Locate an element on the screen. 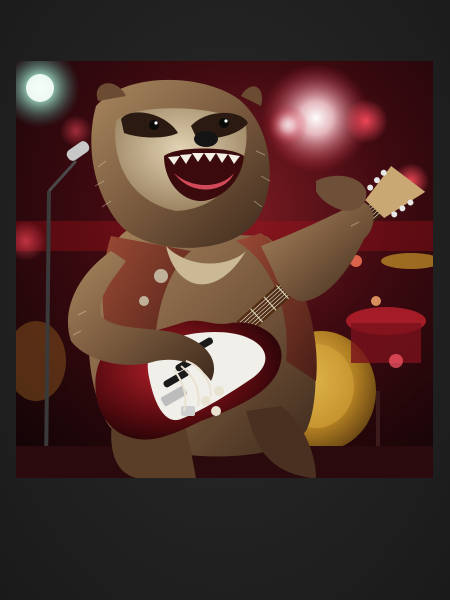  sloth-eye-right is located at coordinates (224, 123).